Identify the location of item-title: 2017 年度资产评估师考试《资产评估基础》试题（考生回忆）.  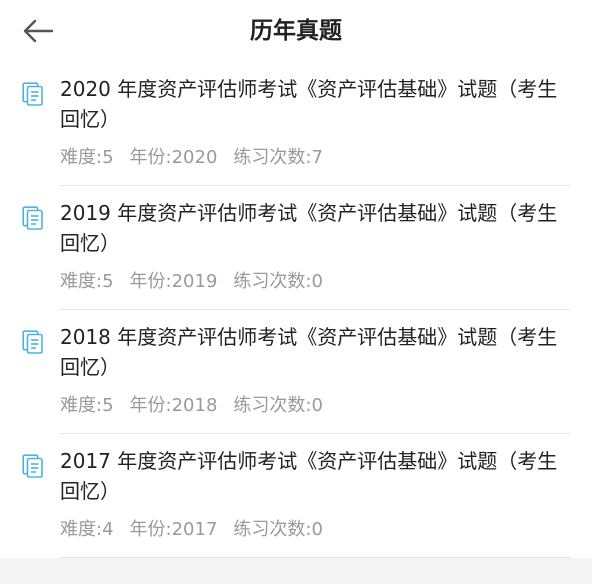
(309, 476).